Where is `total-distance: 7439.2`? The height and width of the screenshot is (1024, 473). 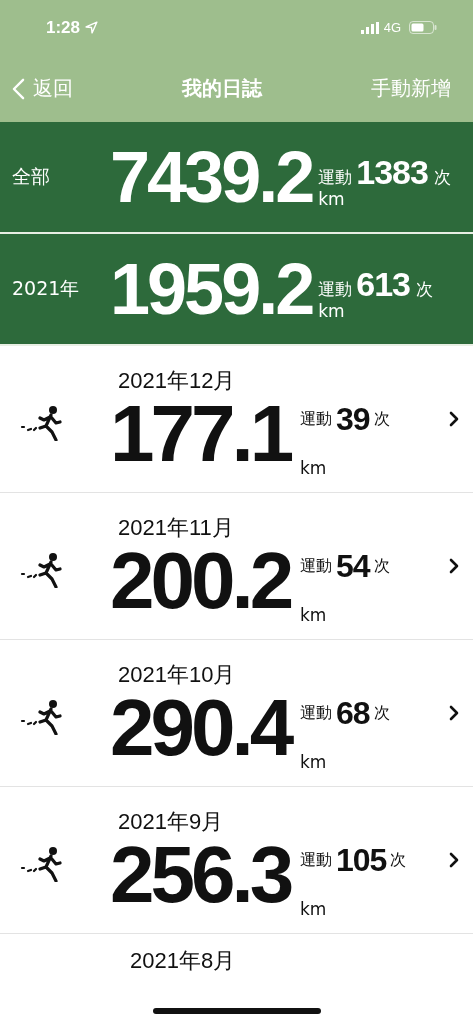
total-distance: 7439.2 is located at coordinates (211, 177).